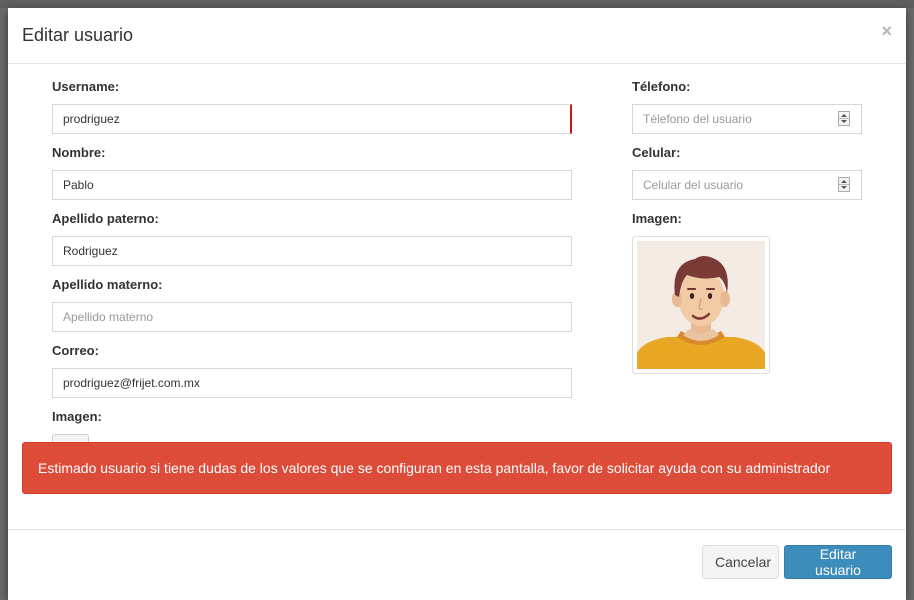 The width and height of the screenshot is (914, 600). I want to click on celular-input, so click(747, 185).